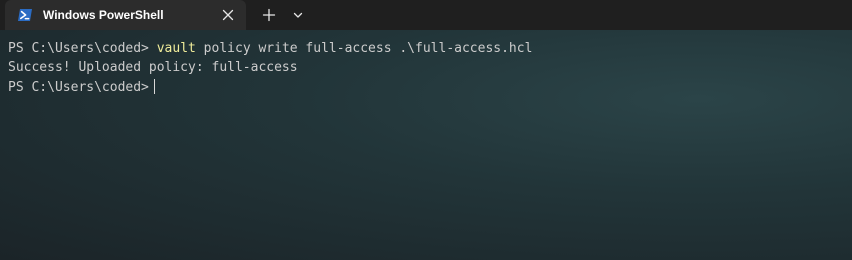 Image resolution: width=852 pixels, height=260 pixels. I want to click on new-tab-button, so click(269, 15).